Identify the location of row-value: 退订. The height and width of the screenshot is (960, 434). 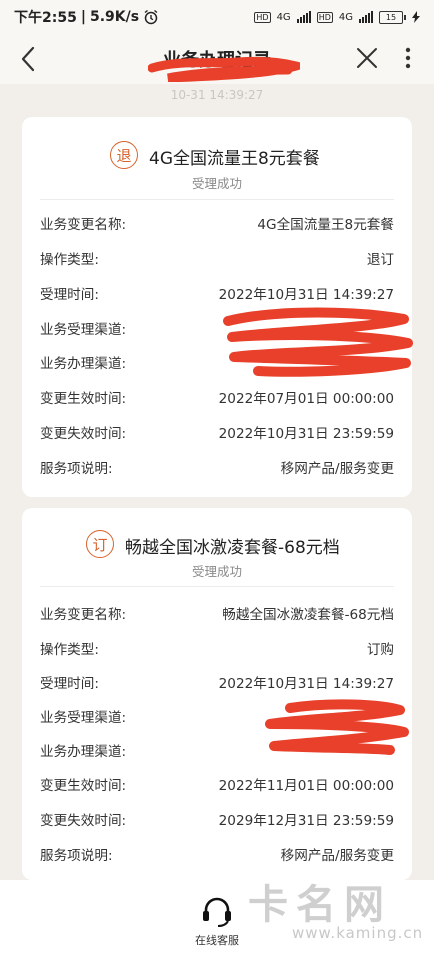
(380, 260).